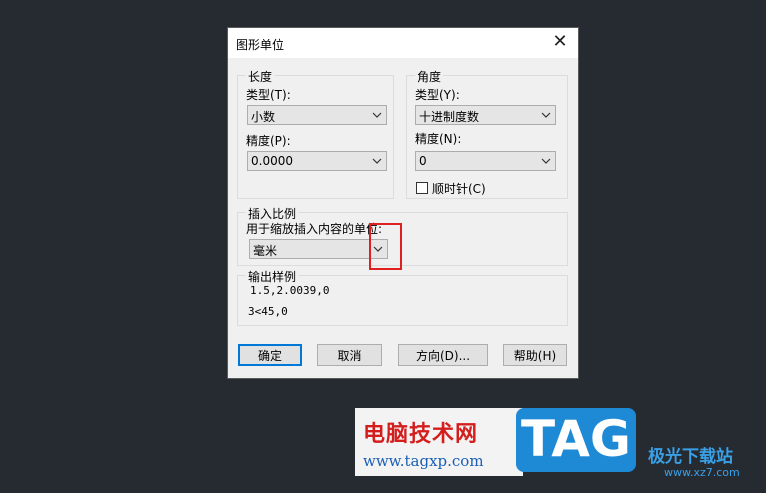  I want to click on sample-output-line2: 3<45,0, so click(268, 311).